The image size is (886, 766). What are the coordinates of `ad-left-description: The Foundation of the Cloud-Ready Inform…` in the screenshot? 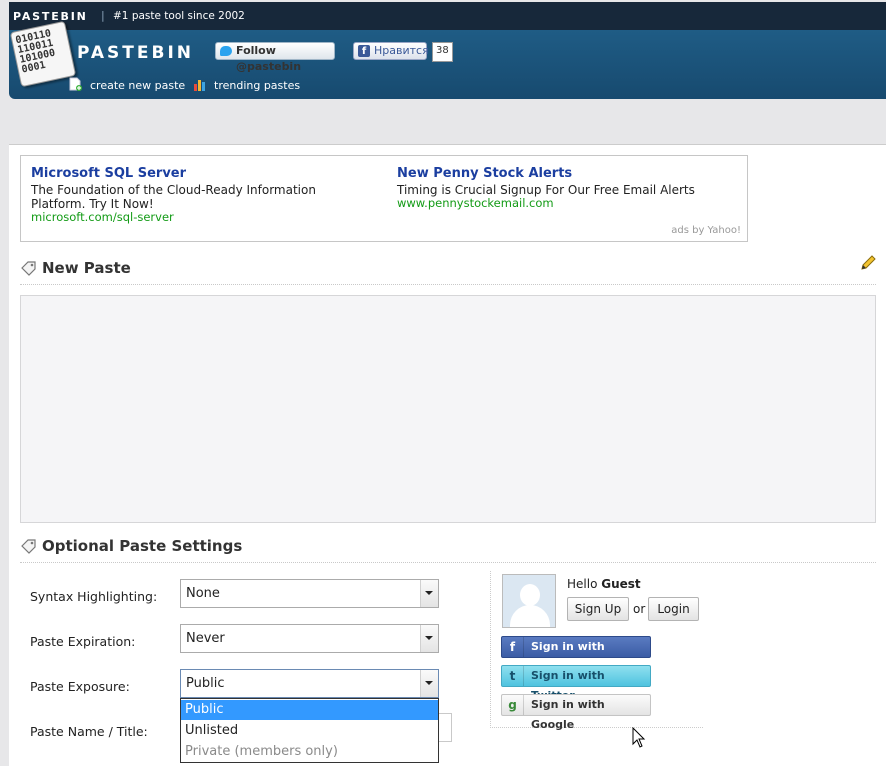 It's located at (201, 197).